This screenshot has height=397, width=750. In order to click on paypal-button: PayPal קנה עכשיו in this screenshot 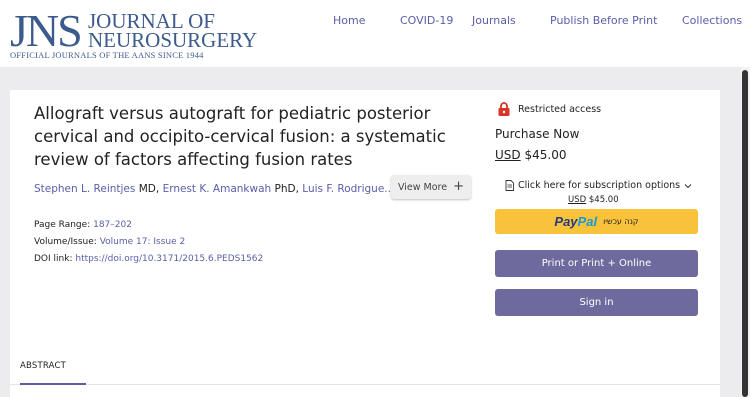, I will do `click(596, 221)`.